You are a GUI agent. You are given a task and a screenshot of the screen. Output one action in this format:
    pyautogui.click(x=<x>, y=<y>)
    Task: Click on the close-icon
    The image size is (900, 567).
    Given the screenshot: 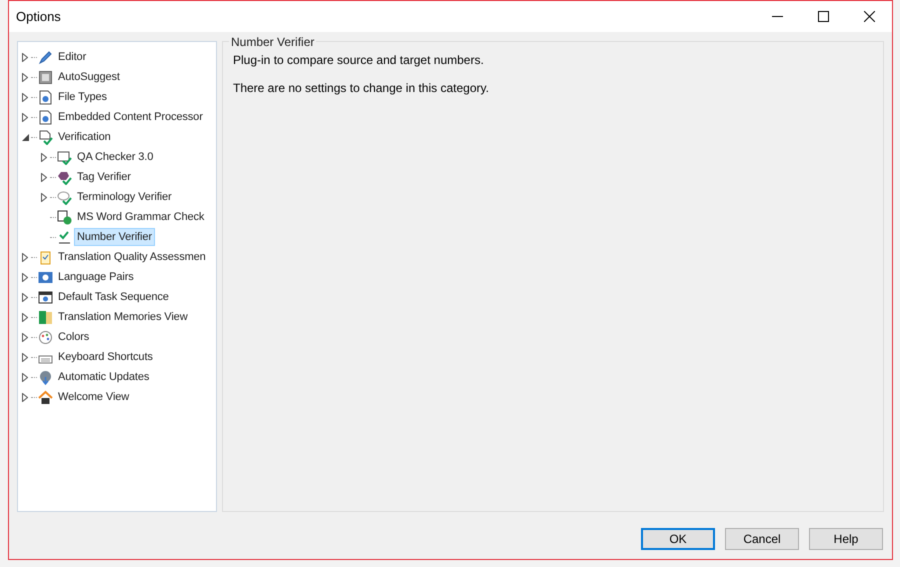 What is the action you would take?
    pyautogui.click(x=869, y=16)
    